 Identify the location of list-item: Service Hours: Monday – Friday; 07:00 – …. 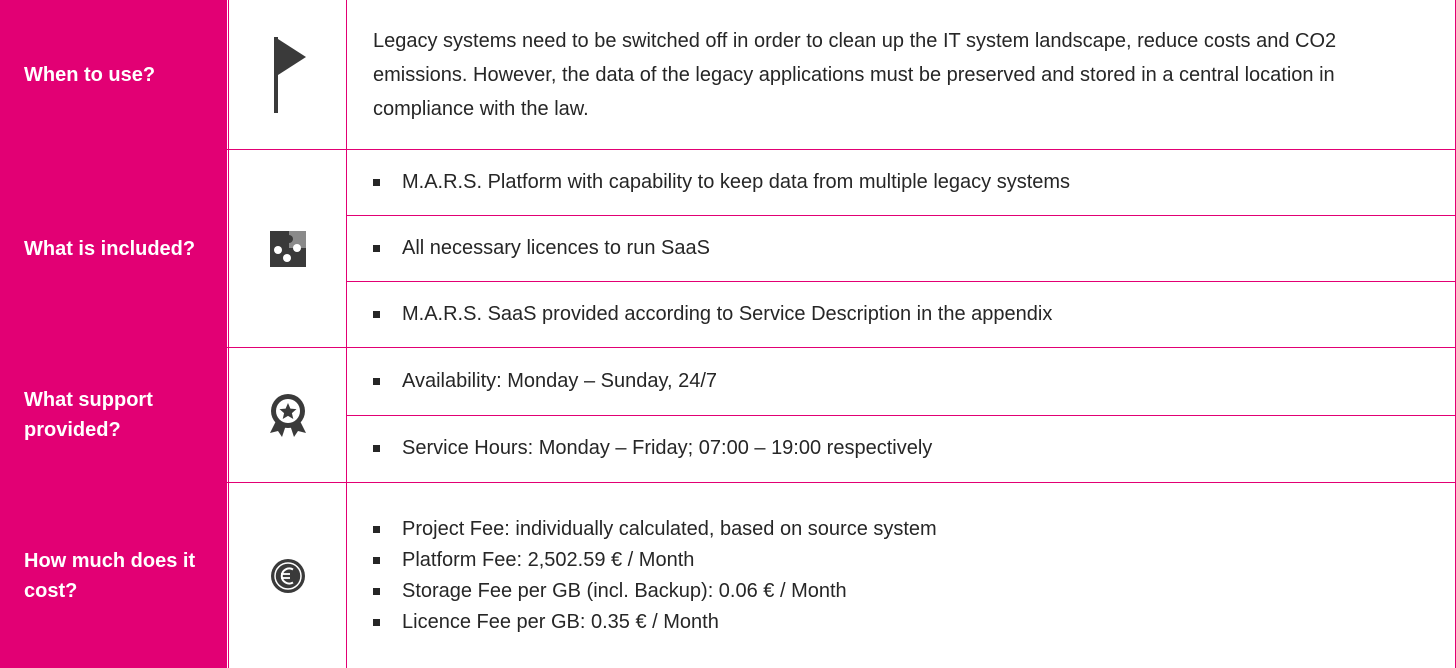
(901, 448).